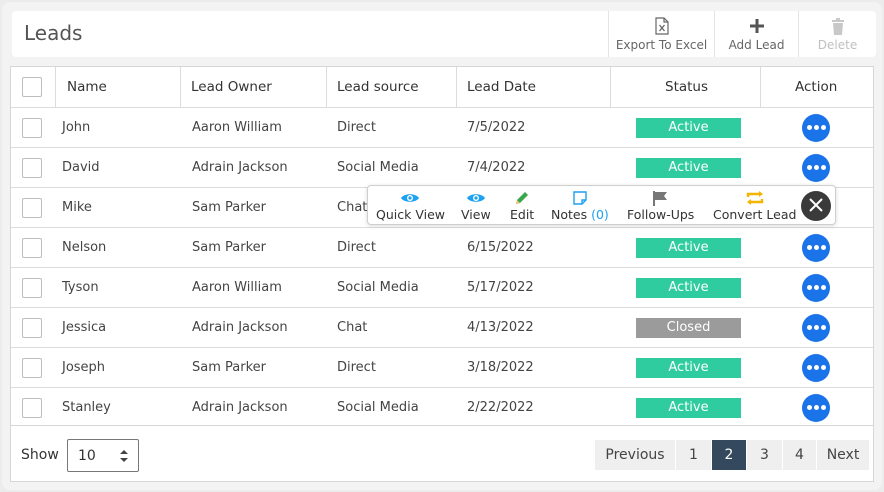 This screenshot has width=884, height=492. Describe the element at coordinates (442, 454) in the screenshot. I see `table-footer: Show 10 Previous 1 2 3 4 Next` at that location.